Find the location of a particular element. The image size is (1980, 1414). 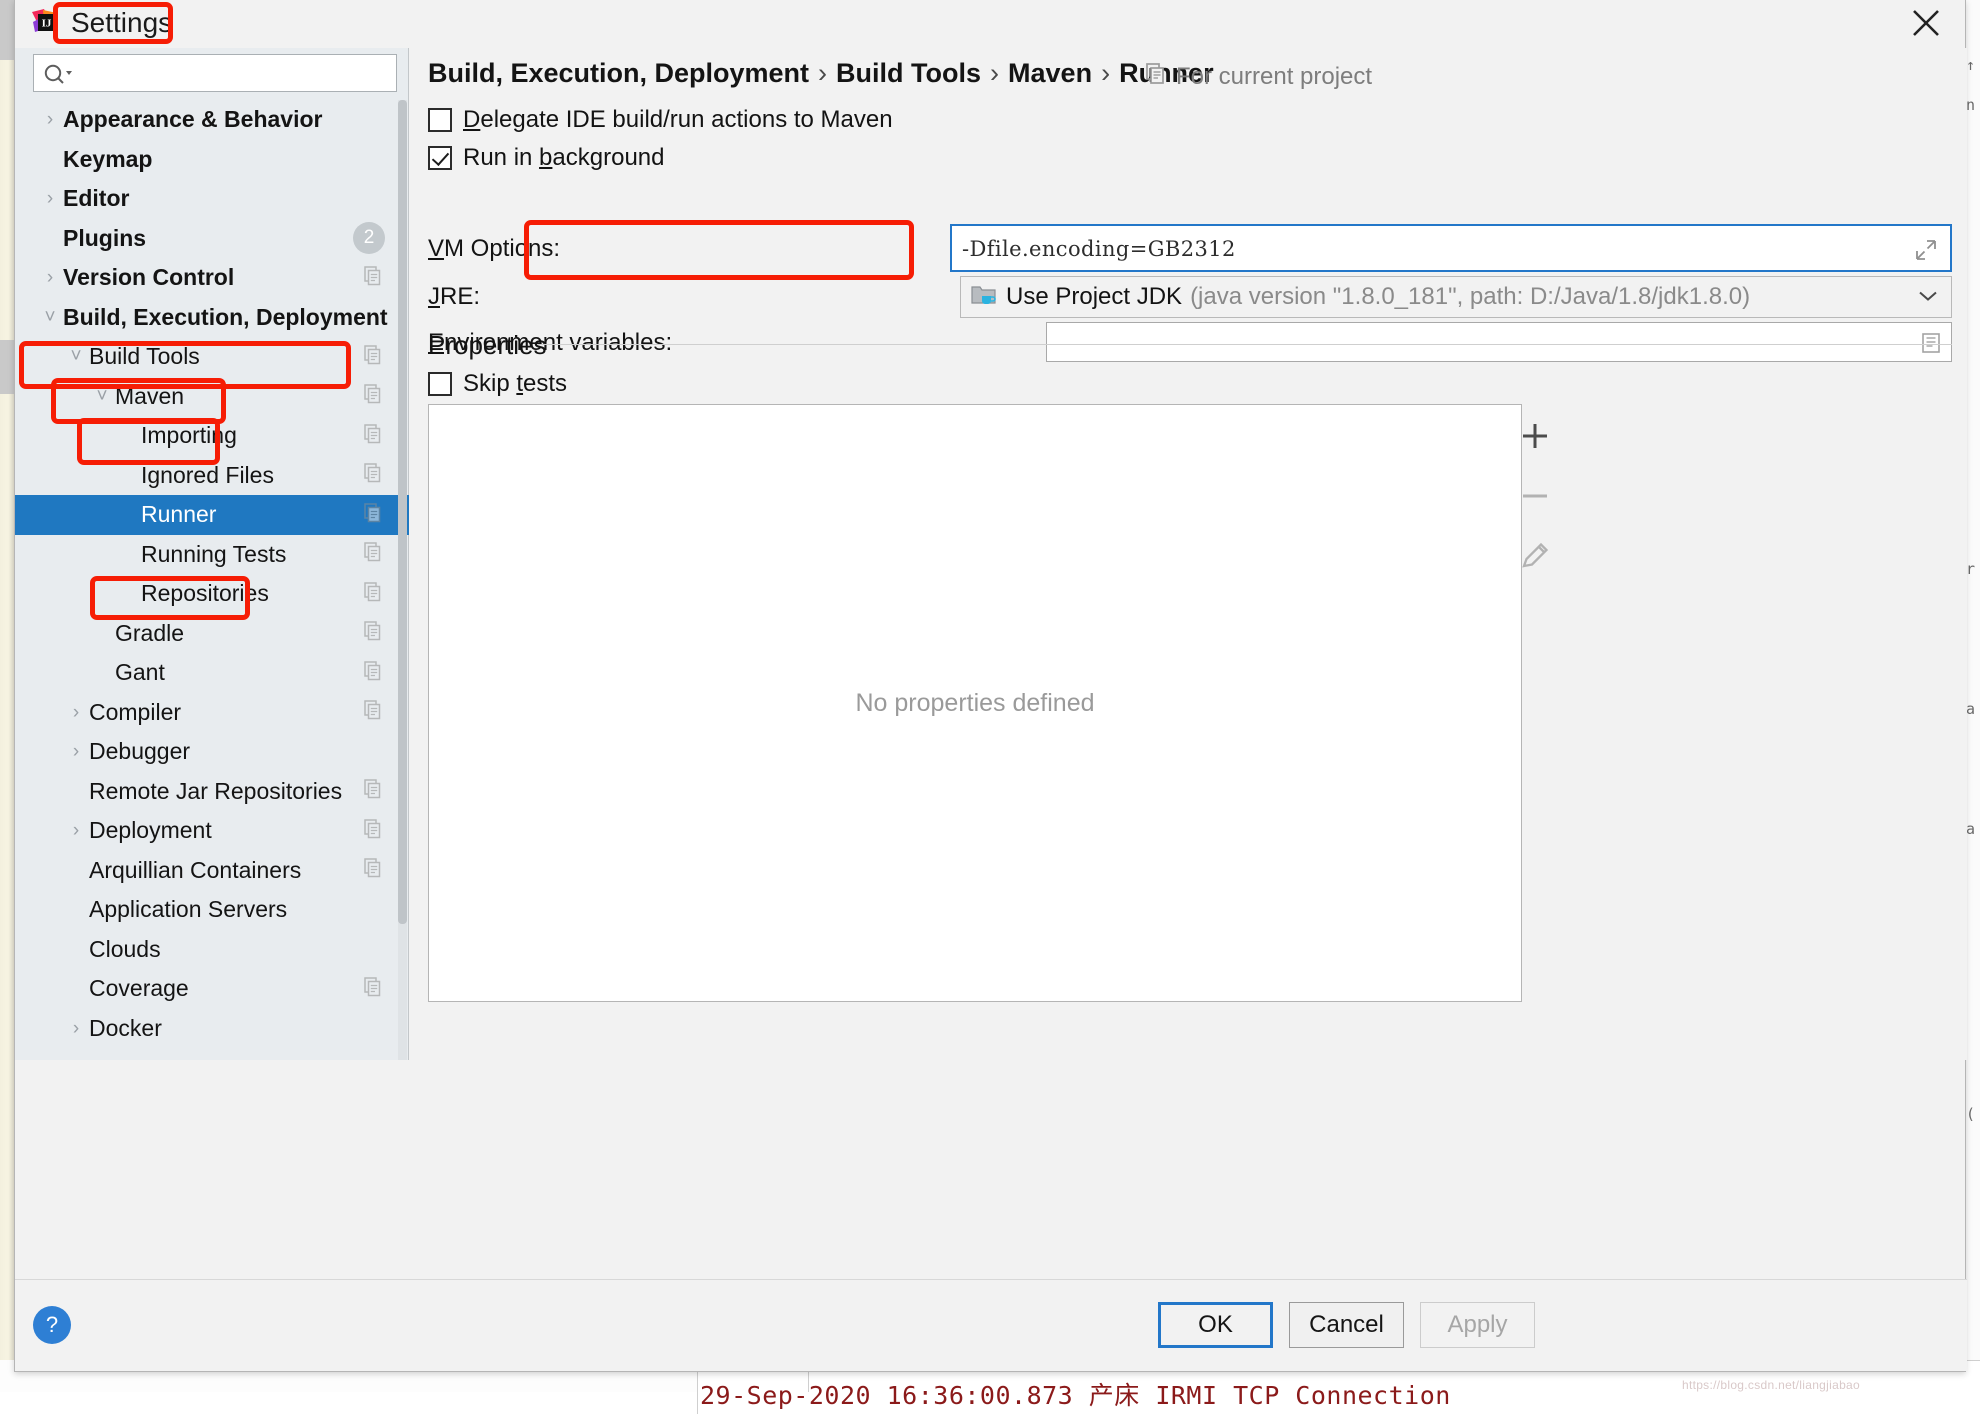

sidebar-item-ignored-files: Ignored Files is located at coordinates (212, 476).